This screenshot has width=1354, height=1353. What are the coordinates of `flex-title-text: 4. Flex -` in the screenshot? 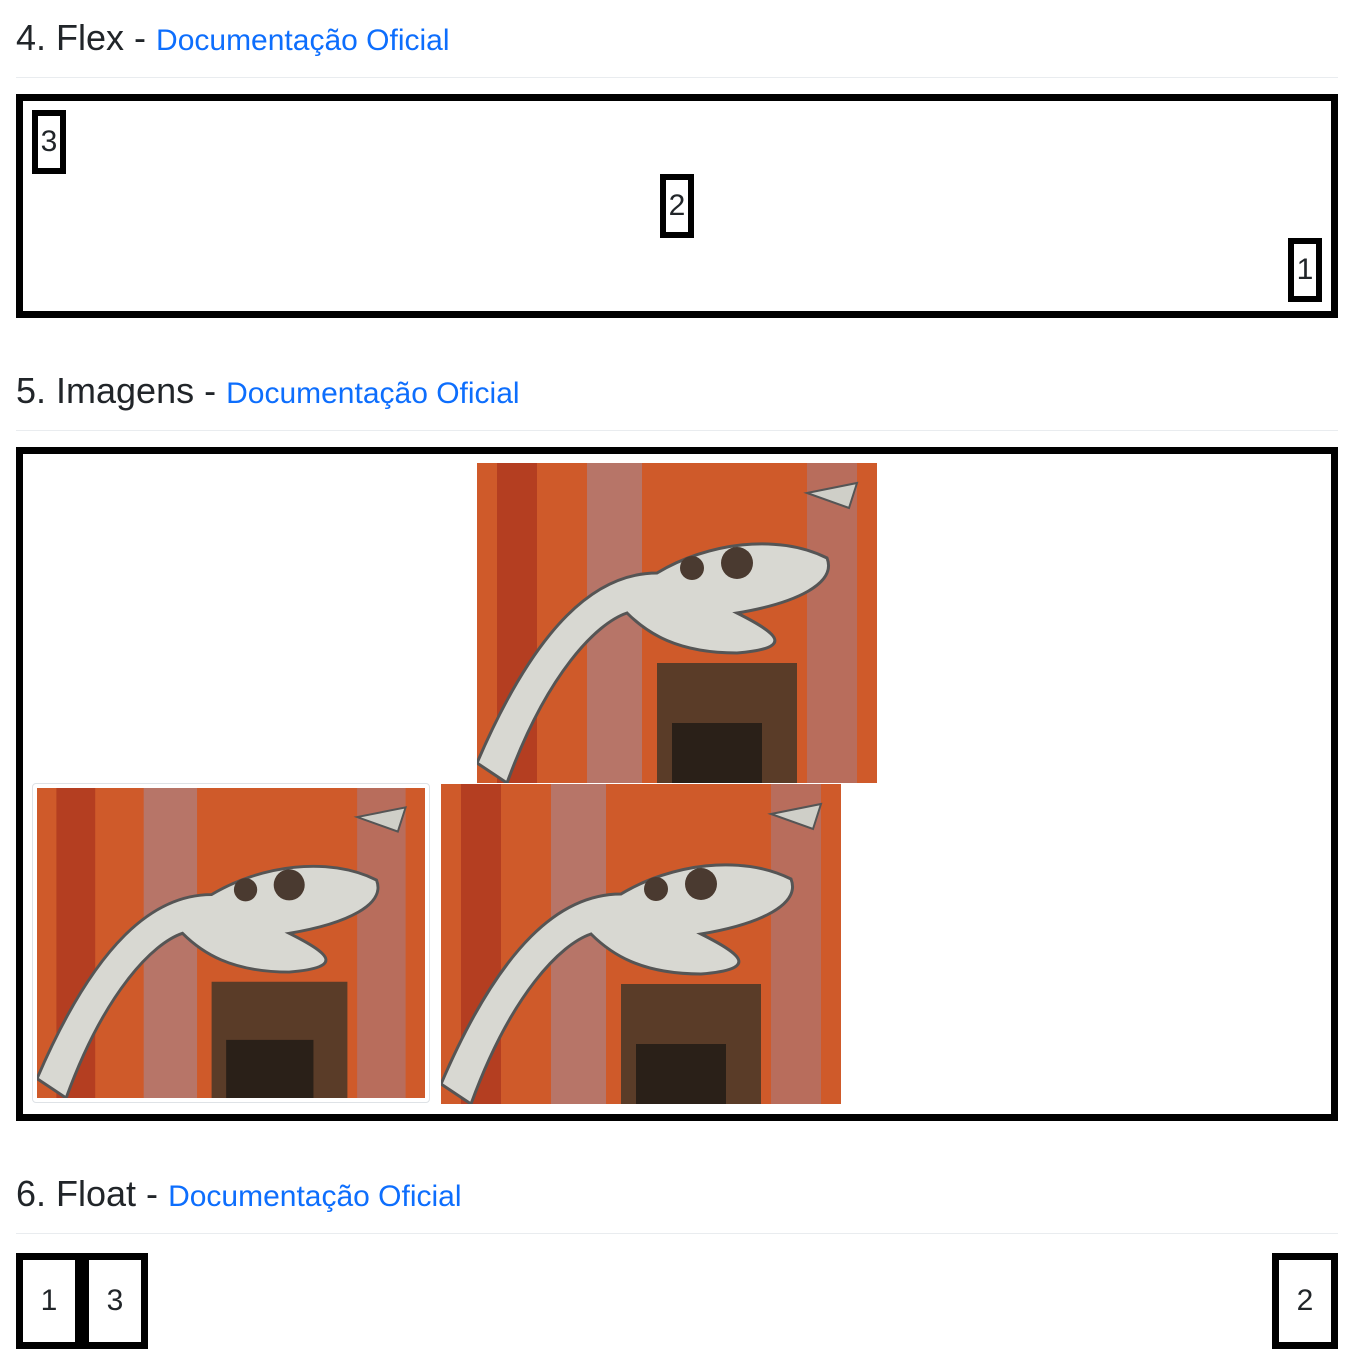 It's located at (86, 37).